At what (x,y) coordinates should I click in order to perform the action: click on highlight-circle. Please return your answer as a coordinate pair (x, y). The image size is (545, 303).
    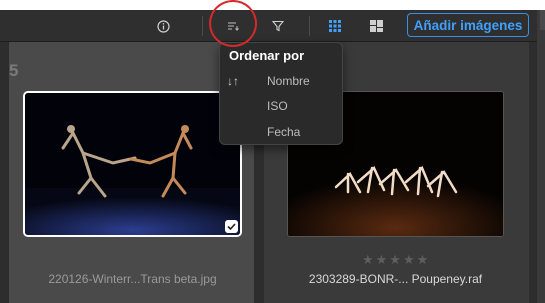
    Looking at the image, I should click on (233, 23).